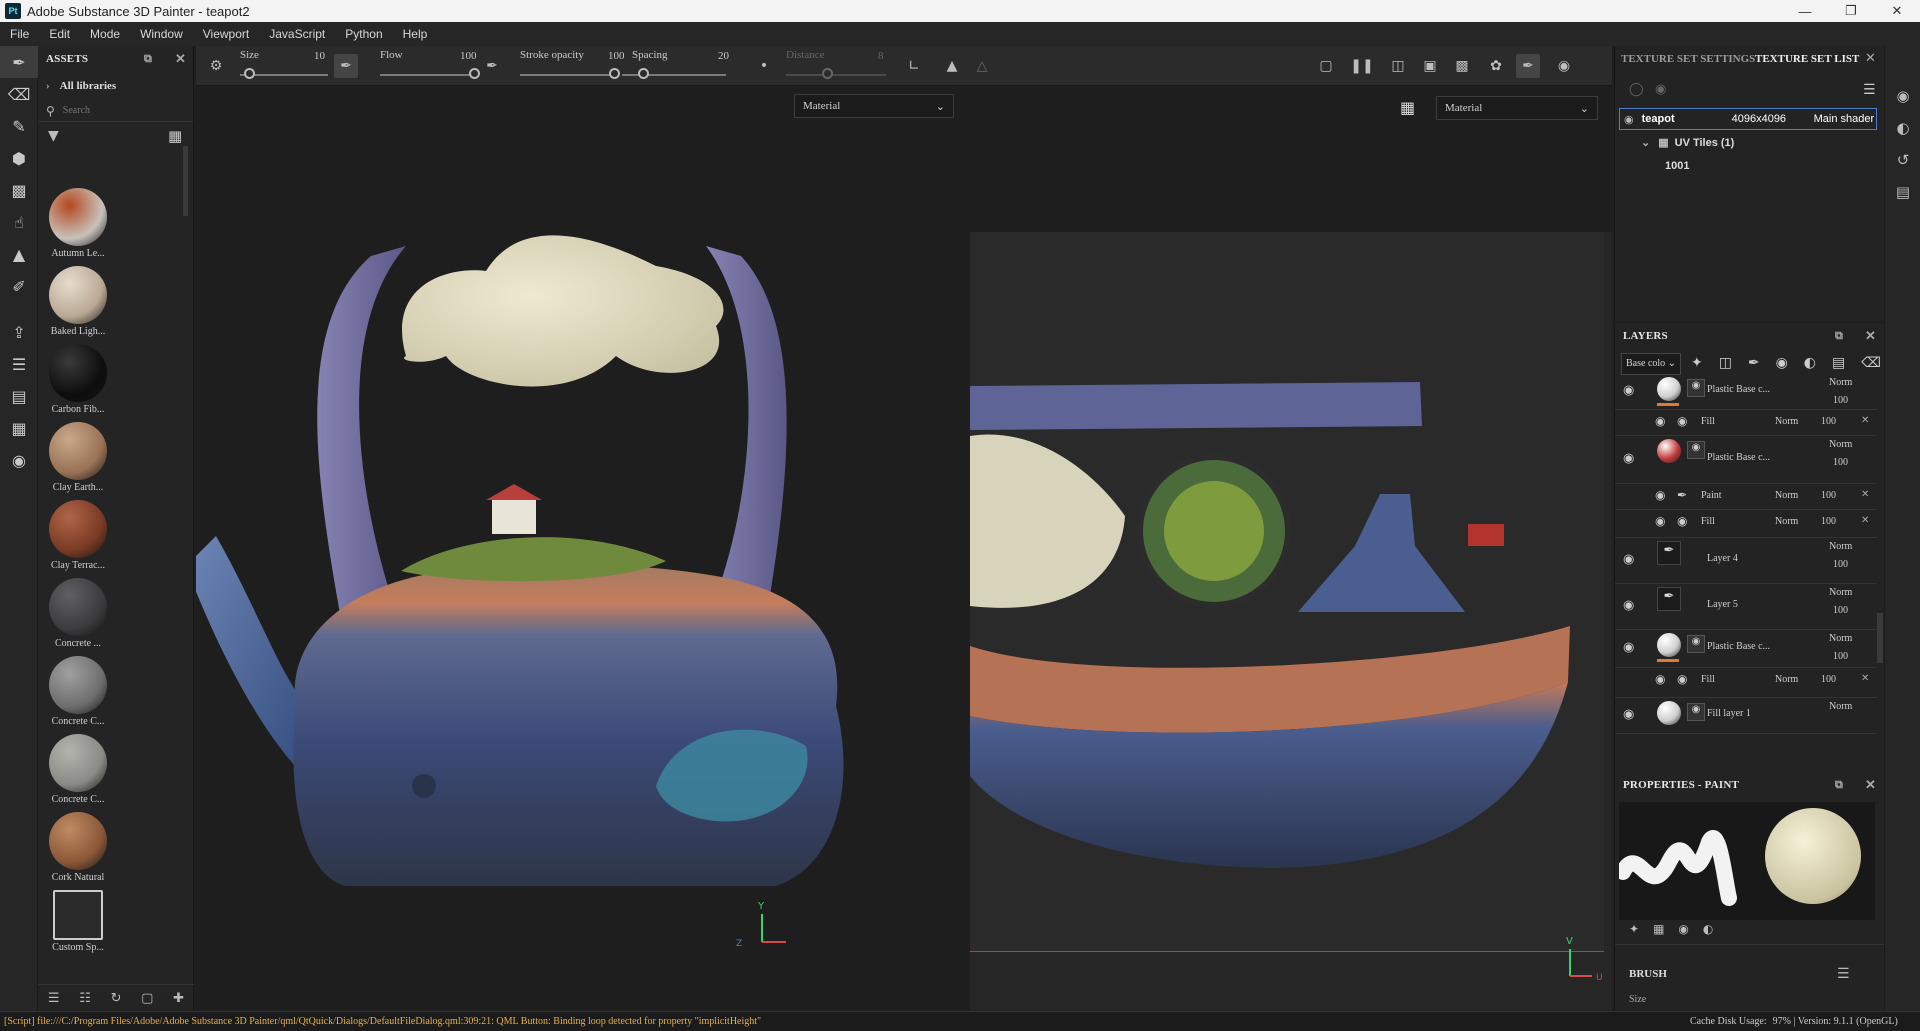  Describe the element at coordinates (19, 428) in the screenshot. I see `shelf-icon: ▦` at that location.